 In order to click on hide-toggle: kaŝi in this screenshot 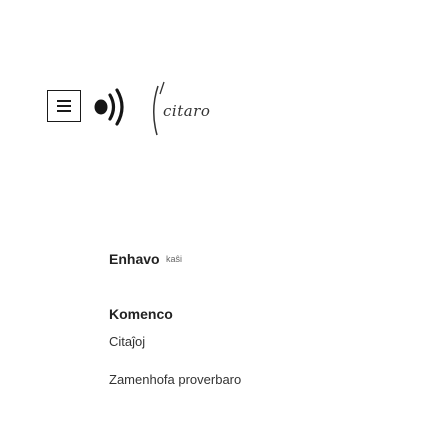, I will do `click(174, 259)`.